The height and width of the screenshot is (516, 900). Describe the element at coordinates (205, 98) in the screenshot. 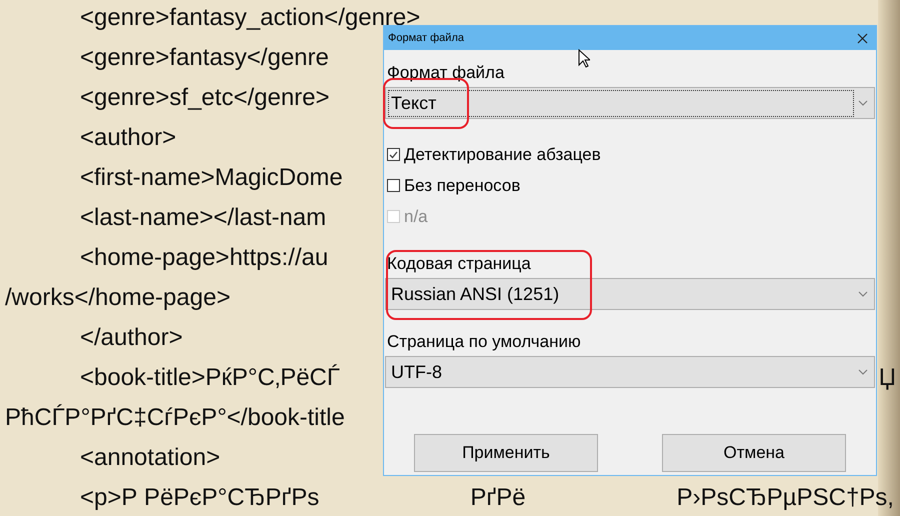

I see `document-text: <genre>sf_etc</genre>` at that location.